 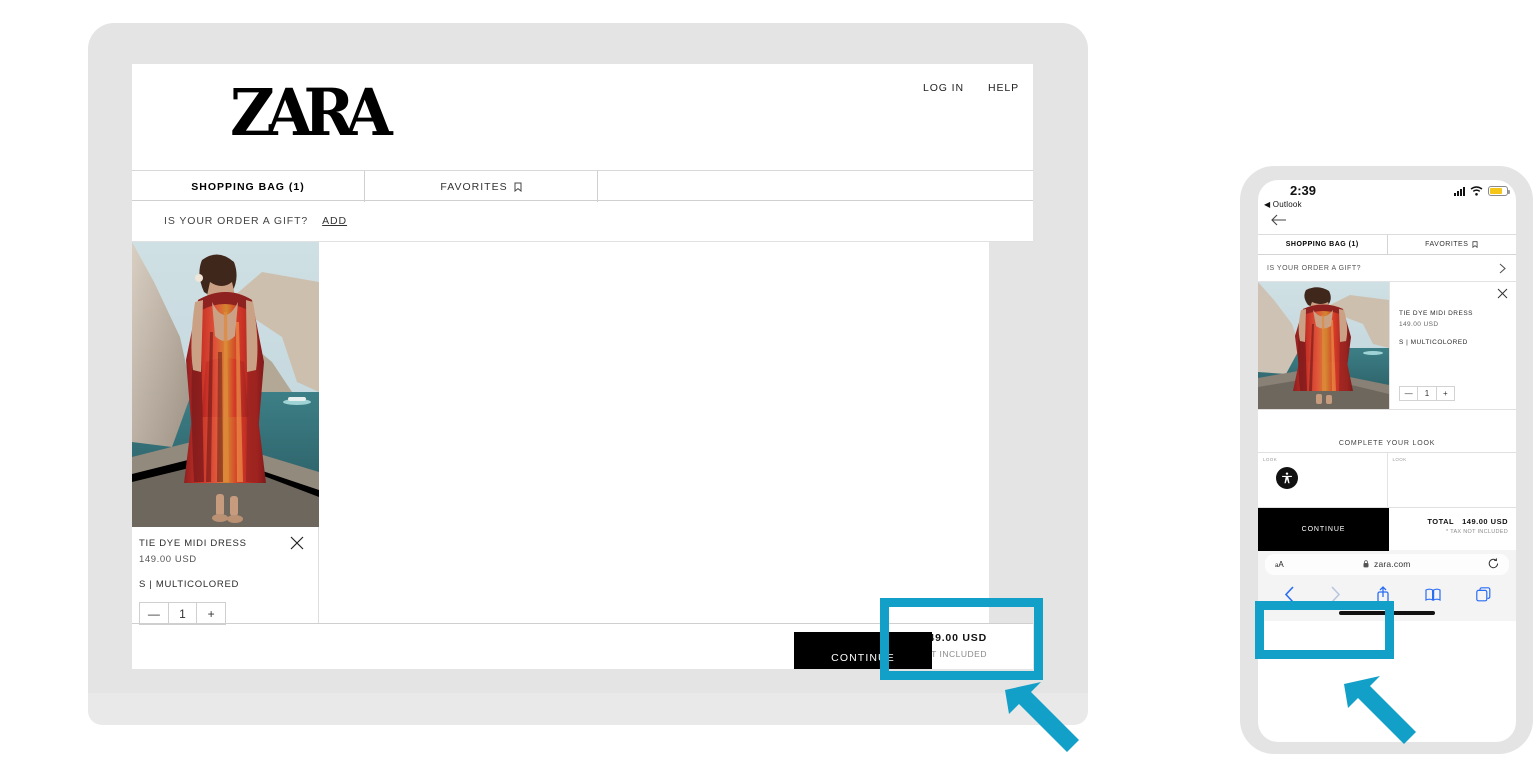 I want to click on phone-product-title: TIE DYE MIDI DRESS, so click(x=1457, y=313).